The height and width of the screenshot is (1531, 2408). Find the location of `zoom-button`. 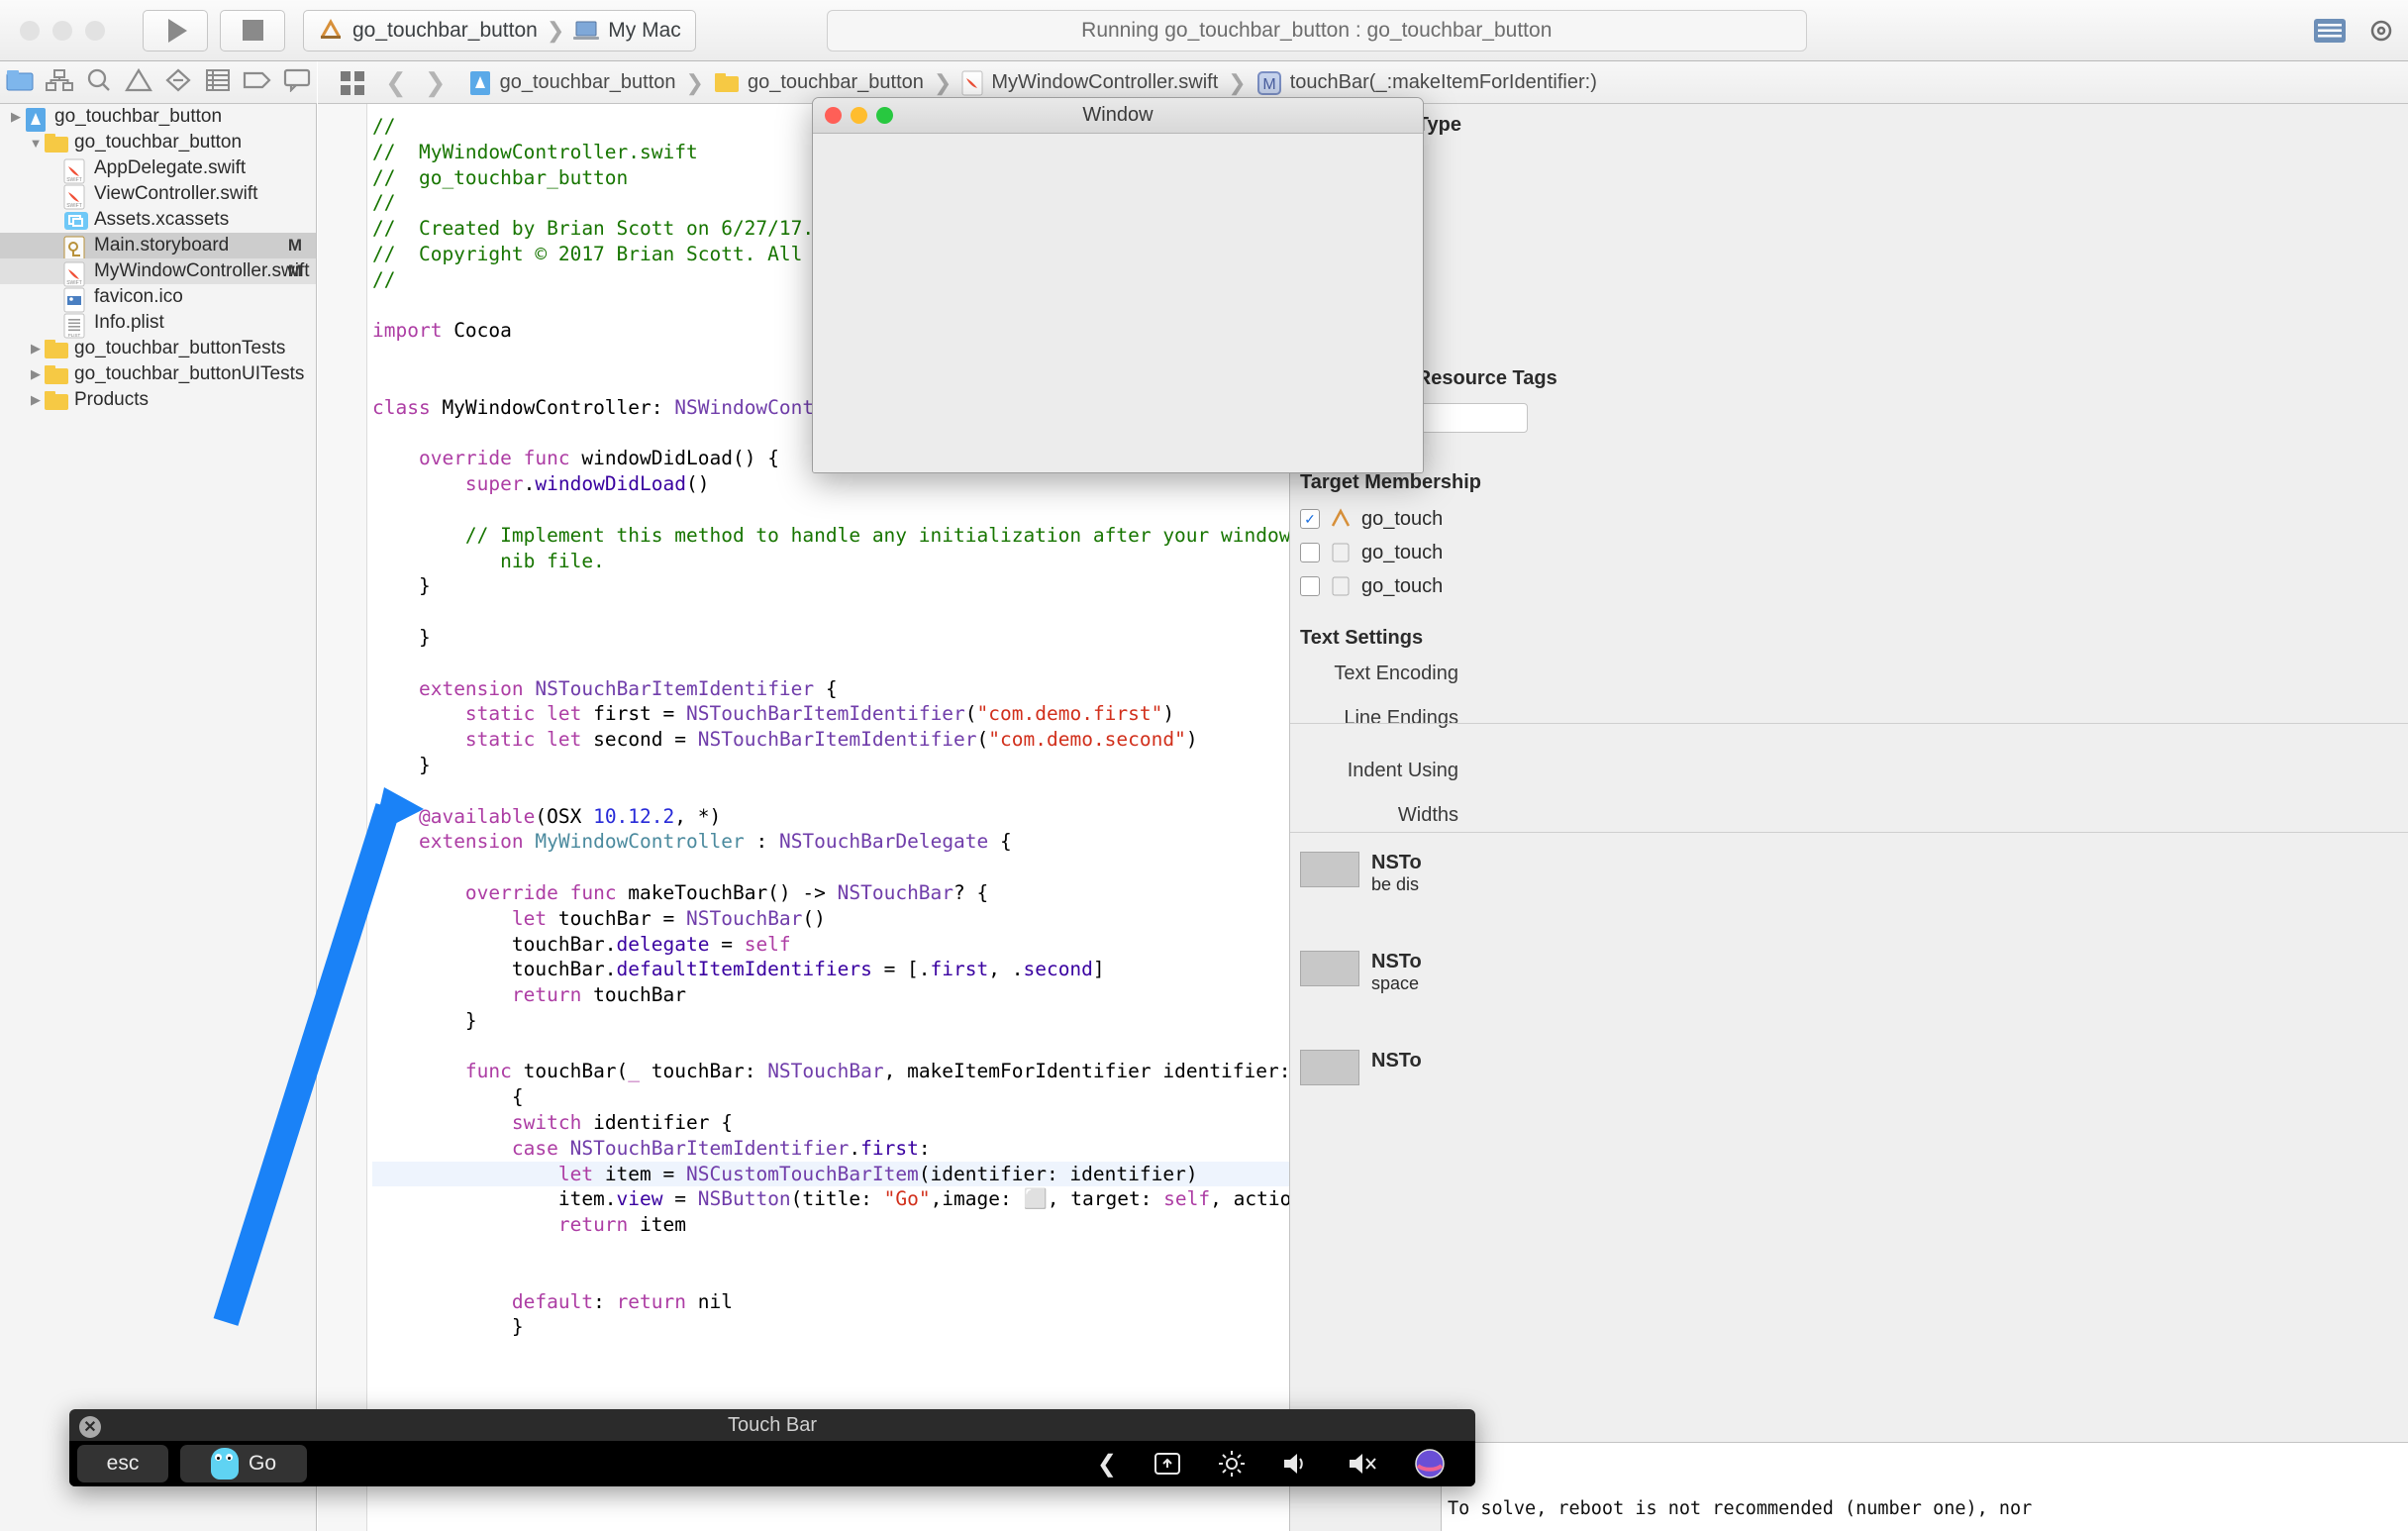

zoom-button is located at coordinates (95, 31).